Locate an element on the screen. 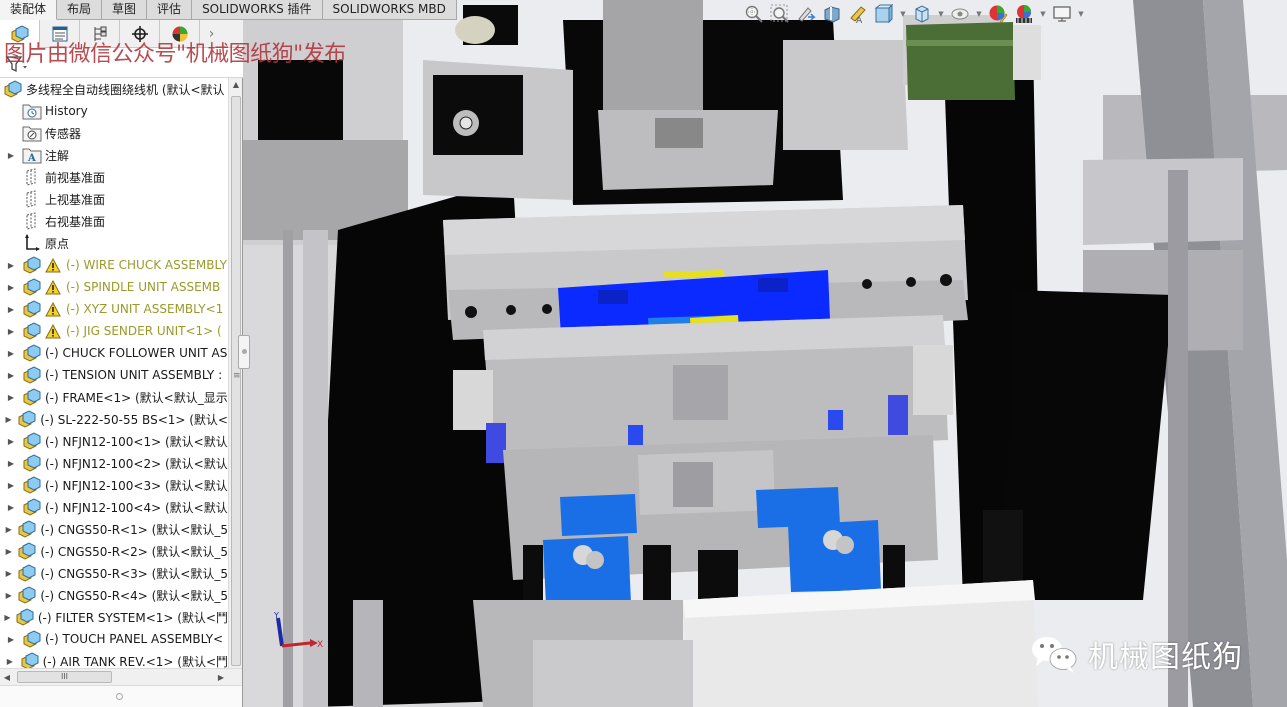 The width and height of the screenshot is (1287, 707). tree-item: ▶ (-) NFJN12-100<3> (默认<默认 is located at coordinates (114, 485).